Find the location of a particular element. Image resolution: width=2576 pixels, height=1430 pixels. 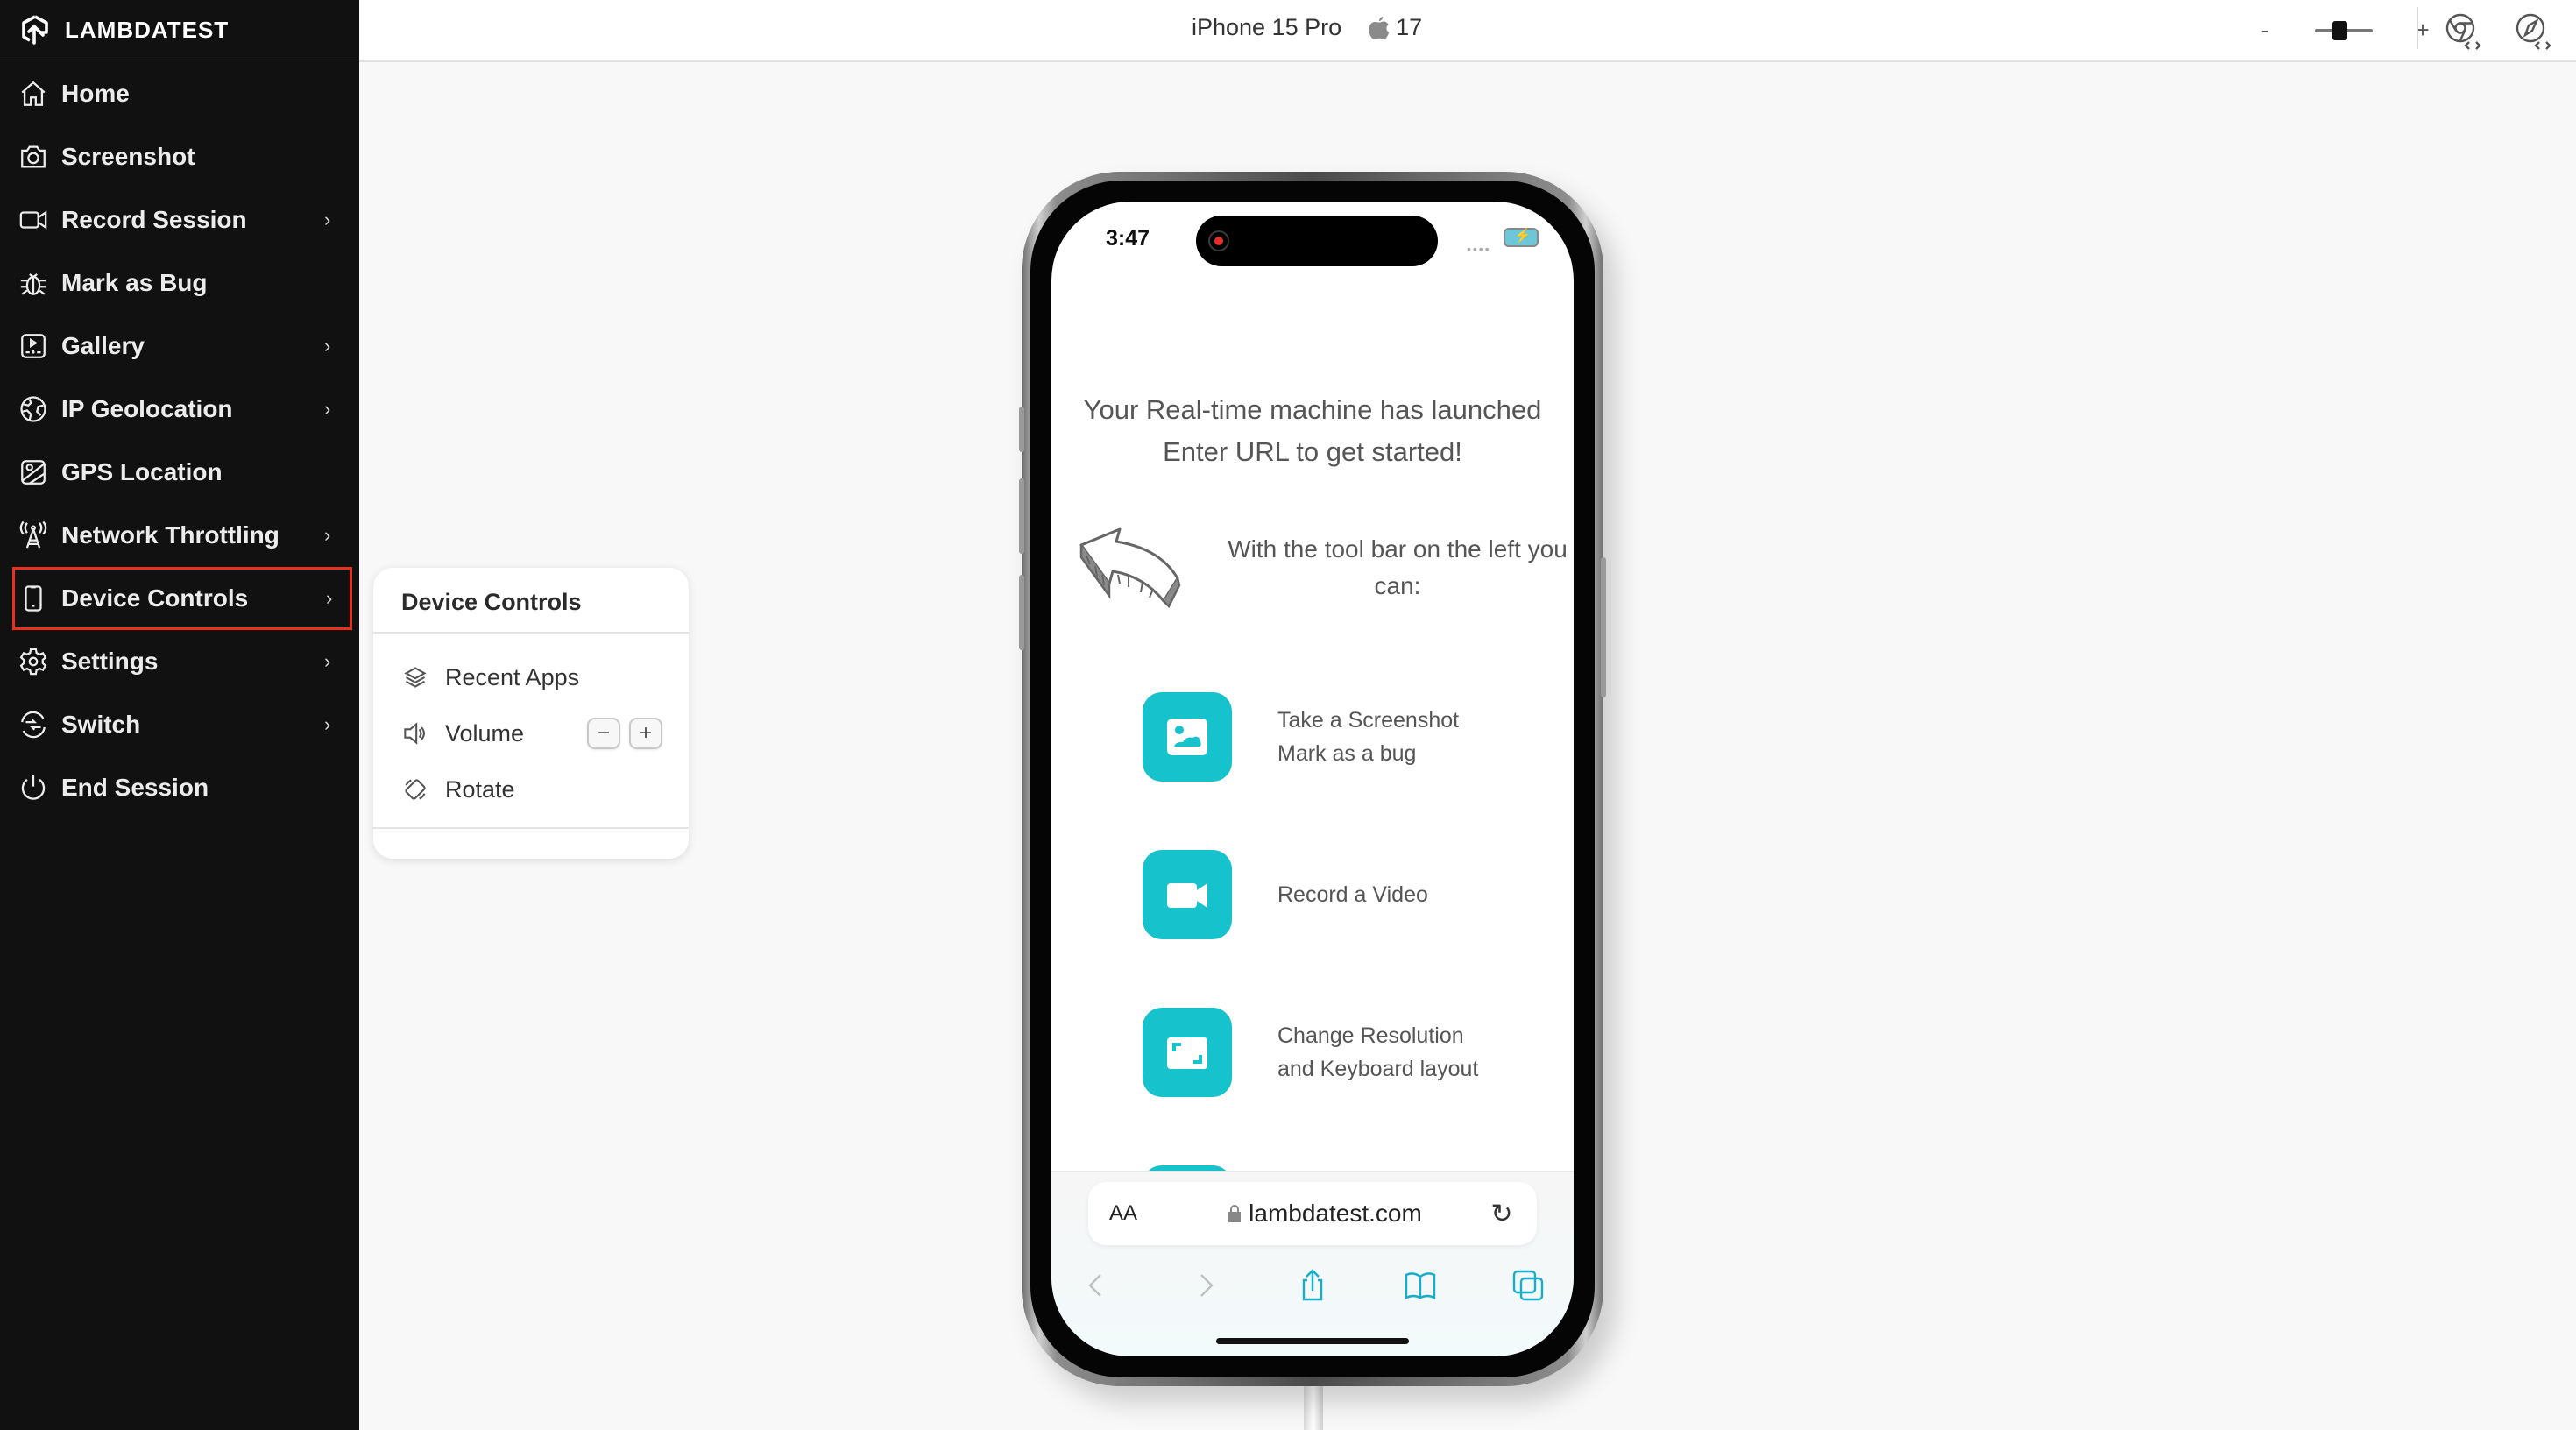

dynamic-island is located at coordinates (1317, 241).